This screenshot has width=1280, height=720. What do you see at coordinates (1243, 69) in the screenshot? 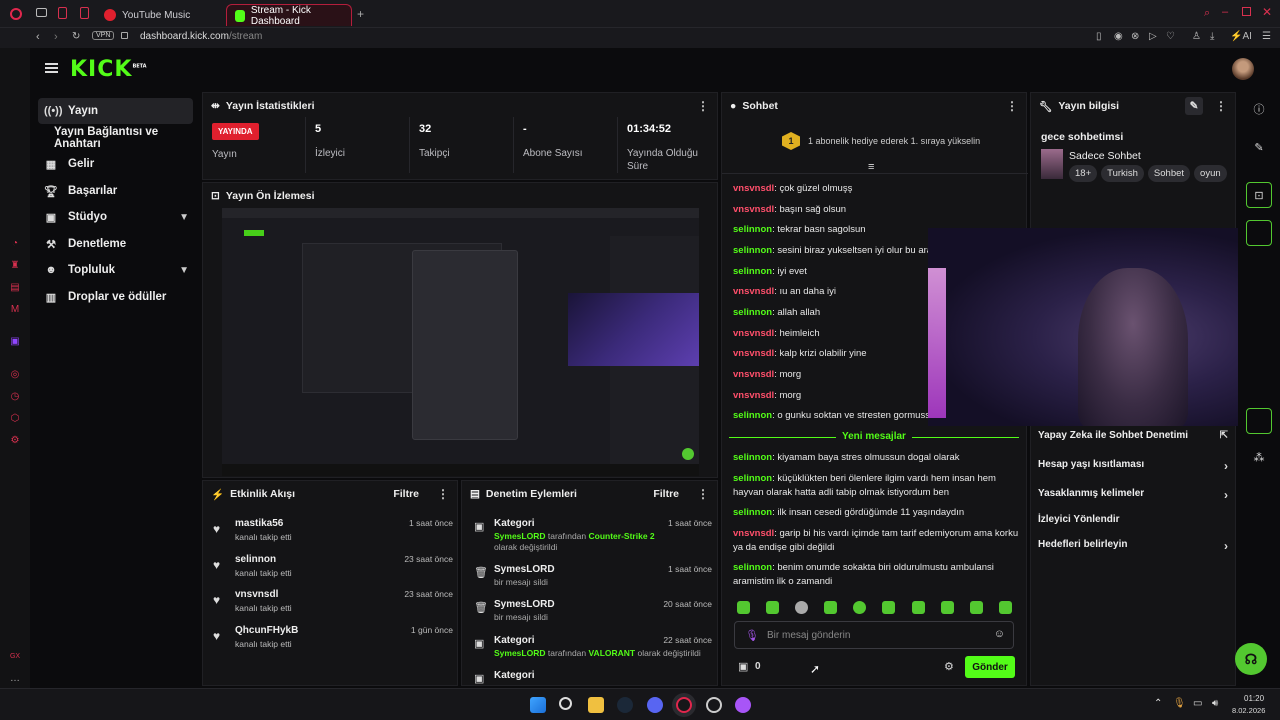
I see `avatar` at bounding box center [1243, 69].